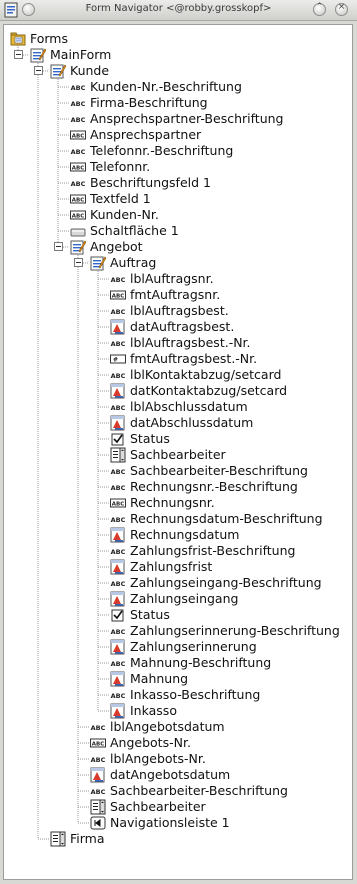 This screenshot has width=357, height=884. I want to click on tree-item: datAuftragsbest., so click(177, 327).